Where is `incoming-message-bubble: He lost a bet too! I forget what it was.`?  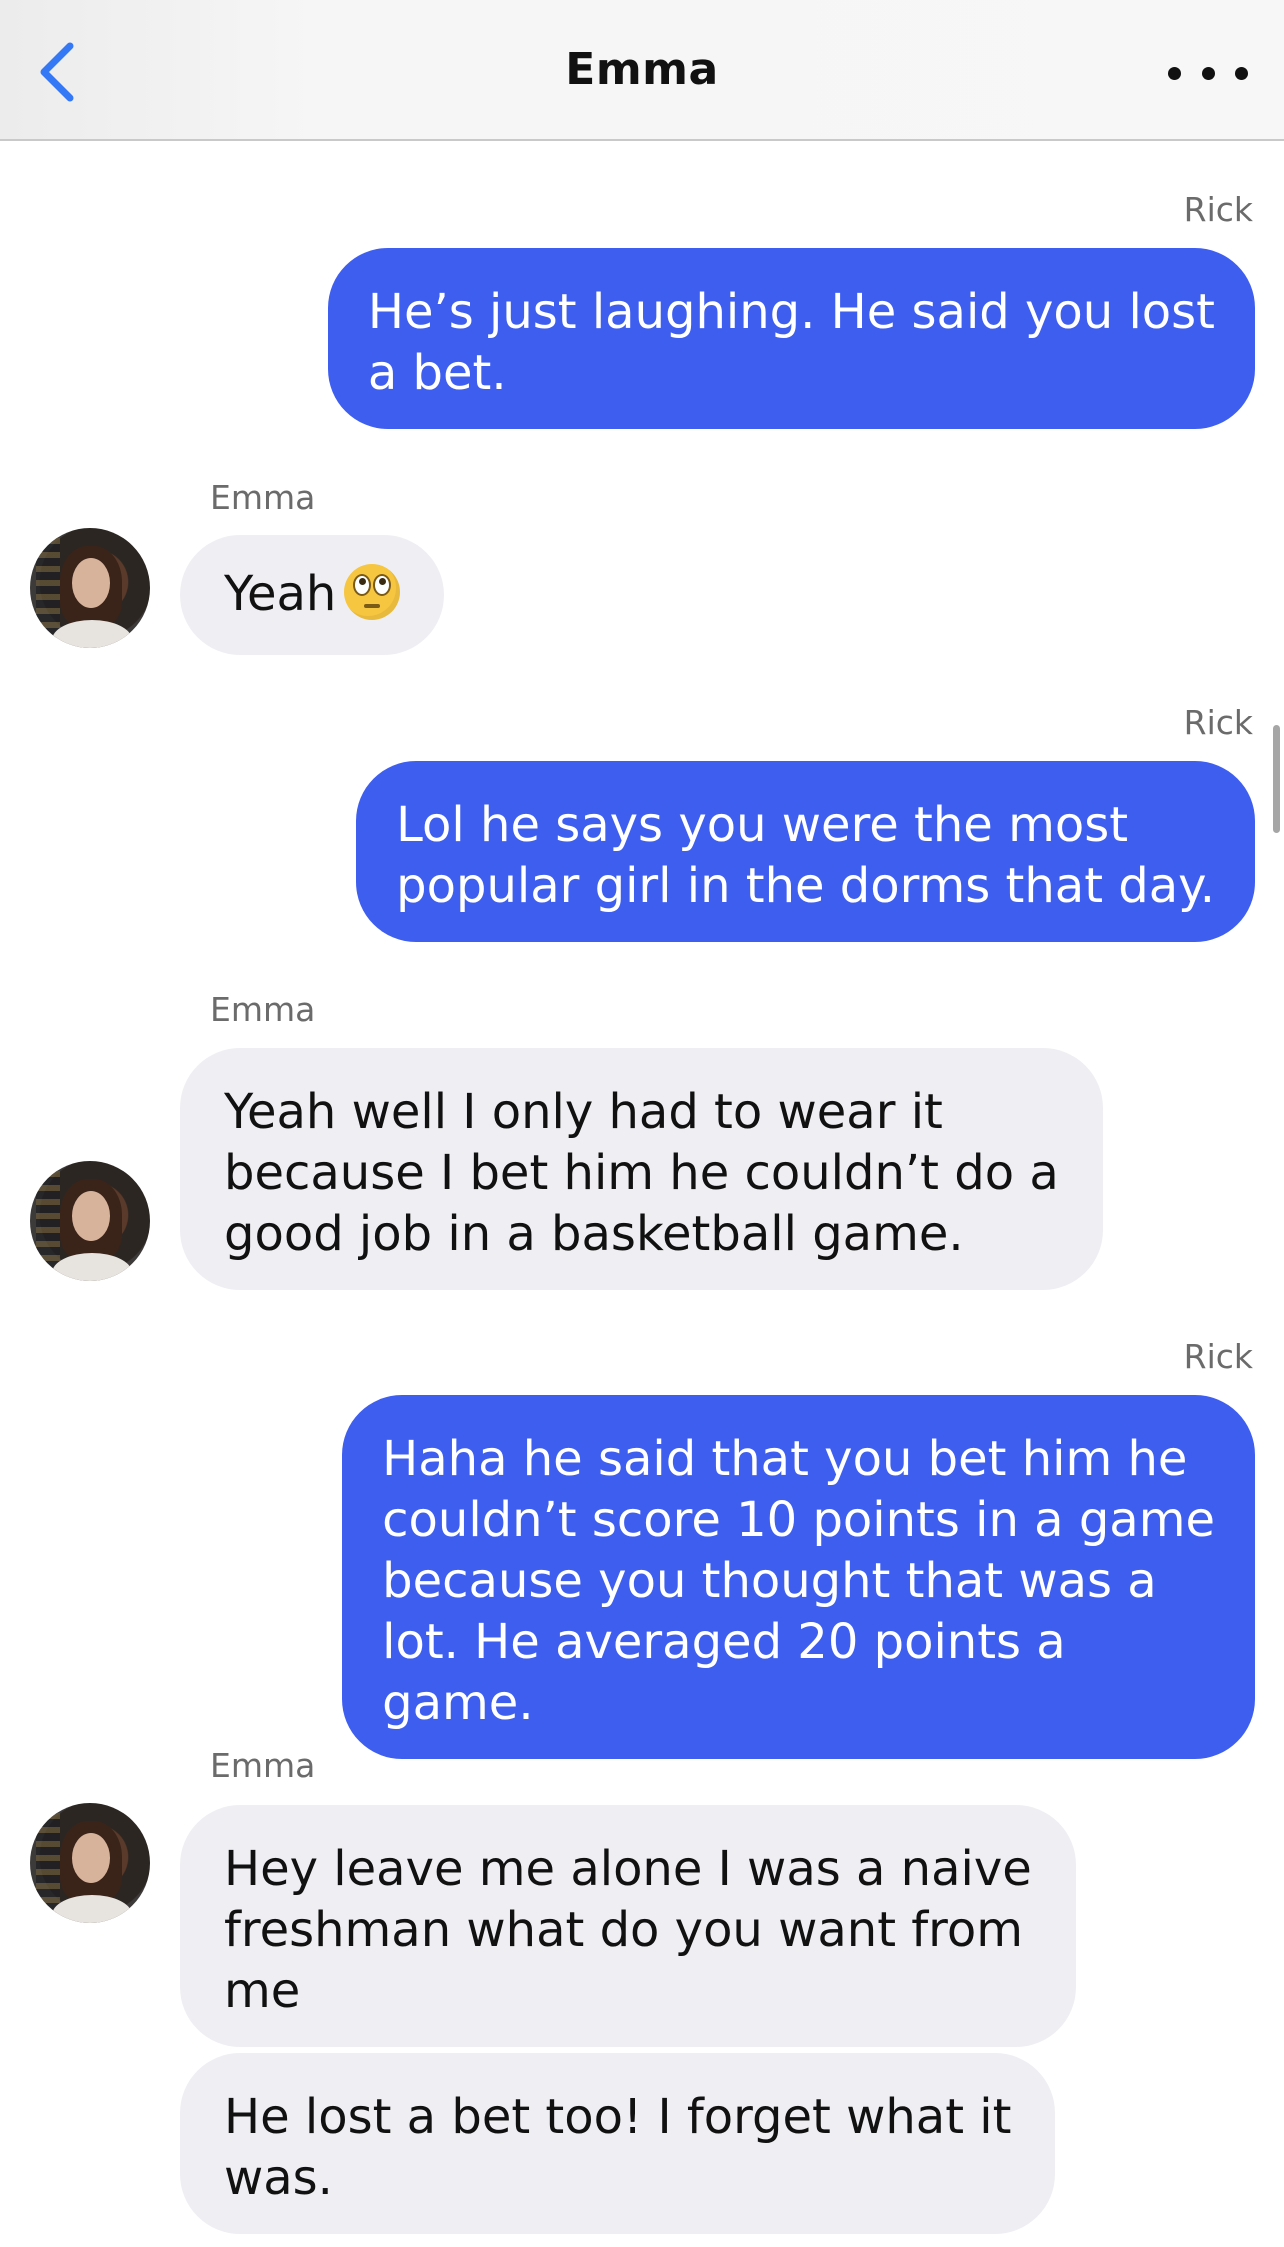
incoming-message-bubble: He lost a bet too! I forget what it was. is located at coordinates (618, 2143).